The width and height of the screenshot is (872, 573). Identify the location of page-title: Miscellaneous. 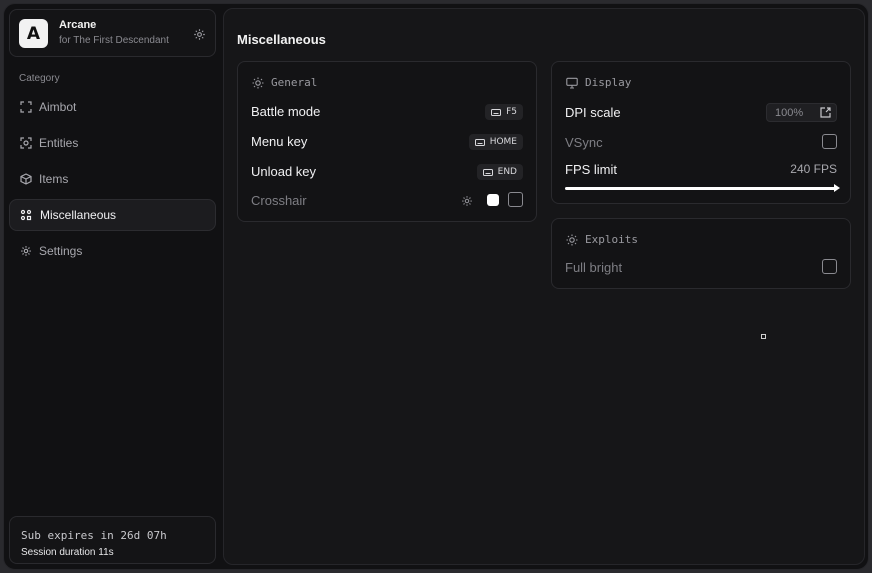
(281, 39).